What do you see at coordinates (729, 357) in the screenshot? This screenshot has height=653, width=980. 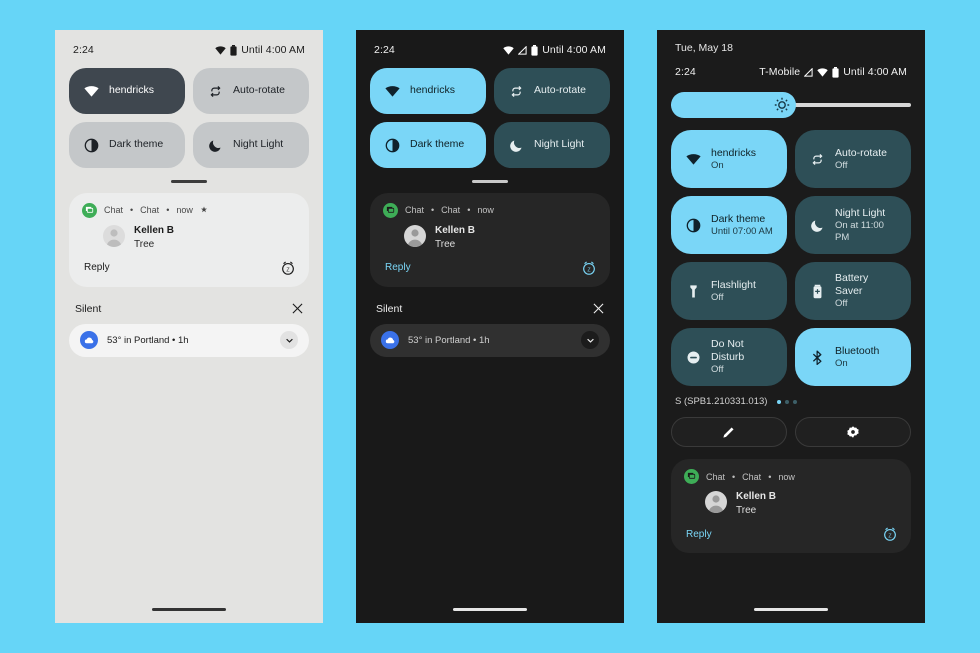 I see `tile-do-not-disturb: Do Not Disturb Off` at bounding box center [729, 357].